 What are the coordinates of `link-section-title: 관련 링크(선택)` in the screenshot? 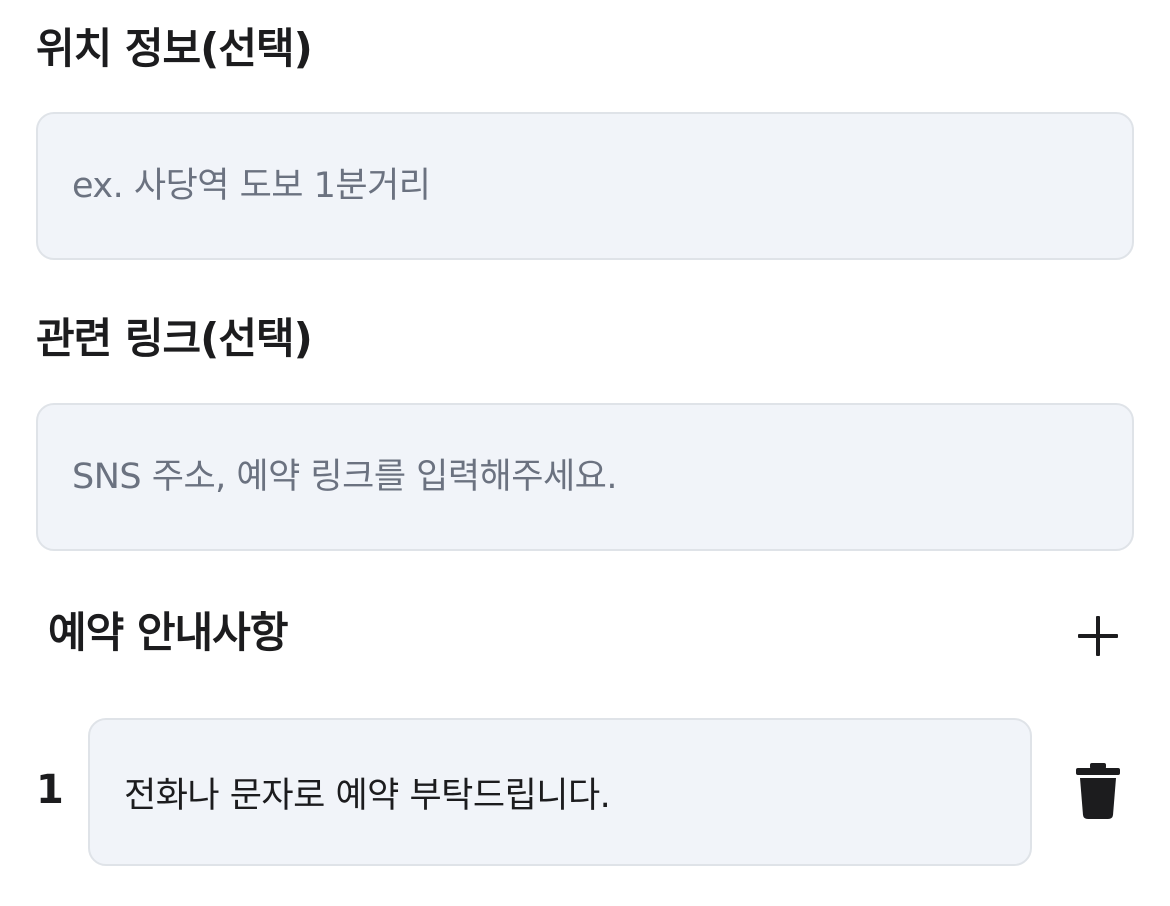 It's located at (174, 338).